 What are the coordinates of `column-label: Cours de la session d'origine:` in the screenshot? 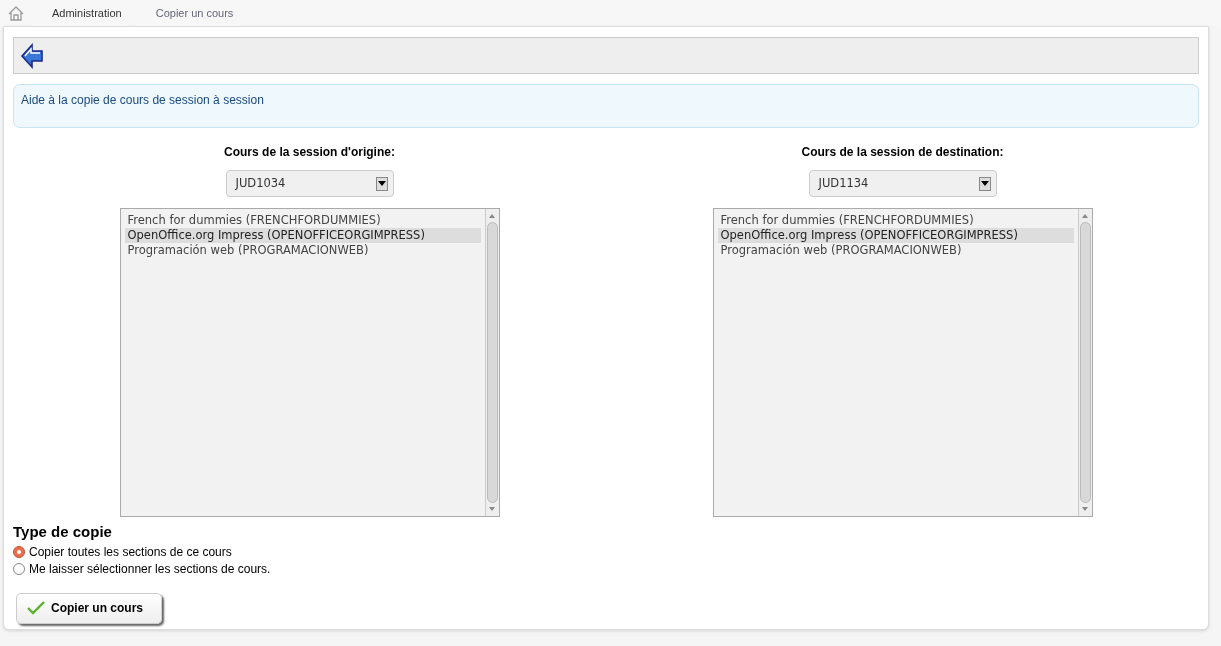 It's located at (309, 152).